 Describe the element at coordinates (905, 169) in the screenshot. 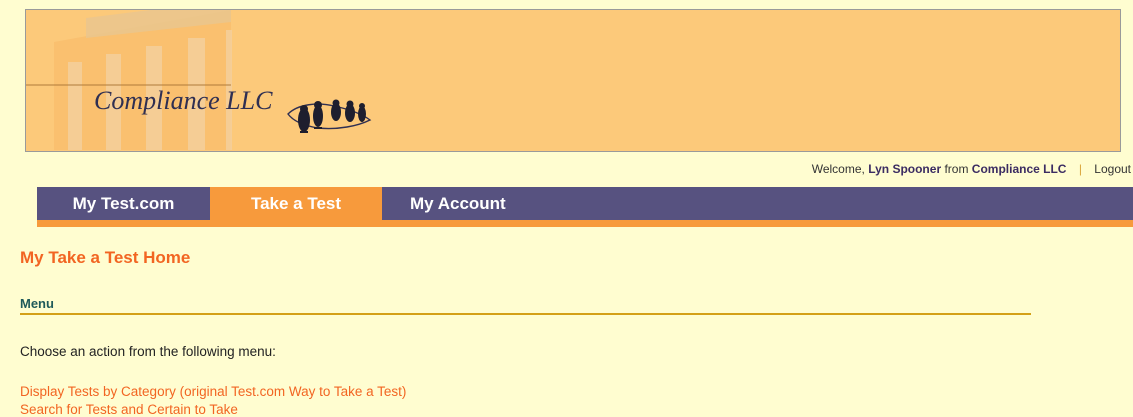

I see `user-name: Lyn Spooner` at that location.